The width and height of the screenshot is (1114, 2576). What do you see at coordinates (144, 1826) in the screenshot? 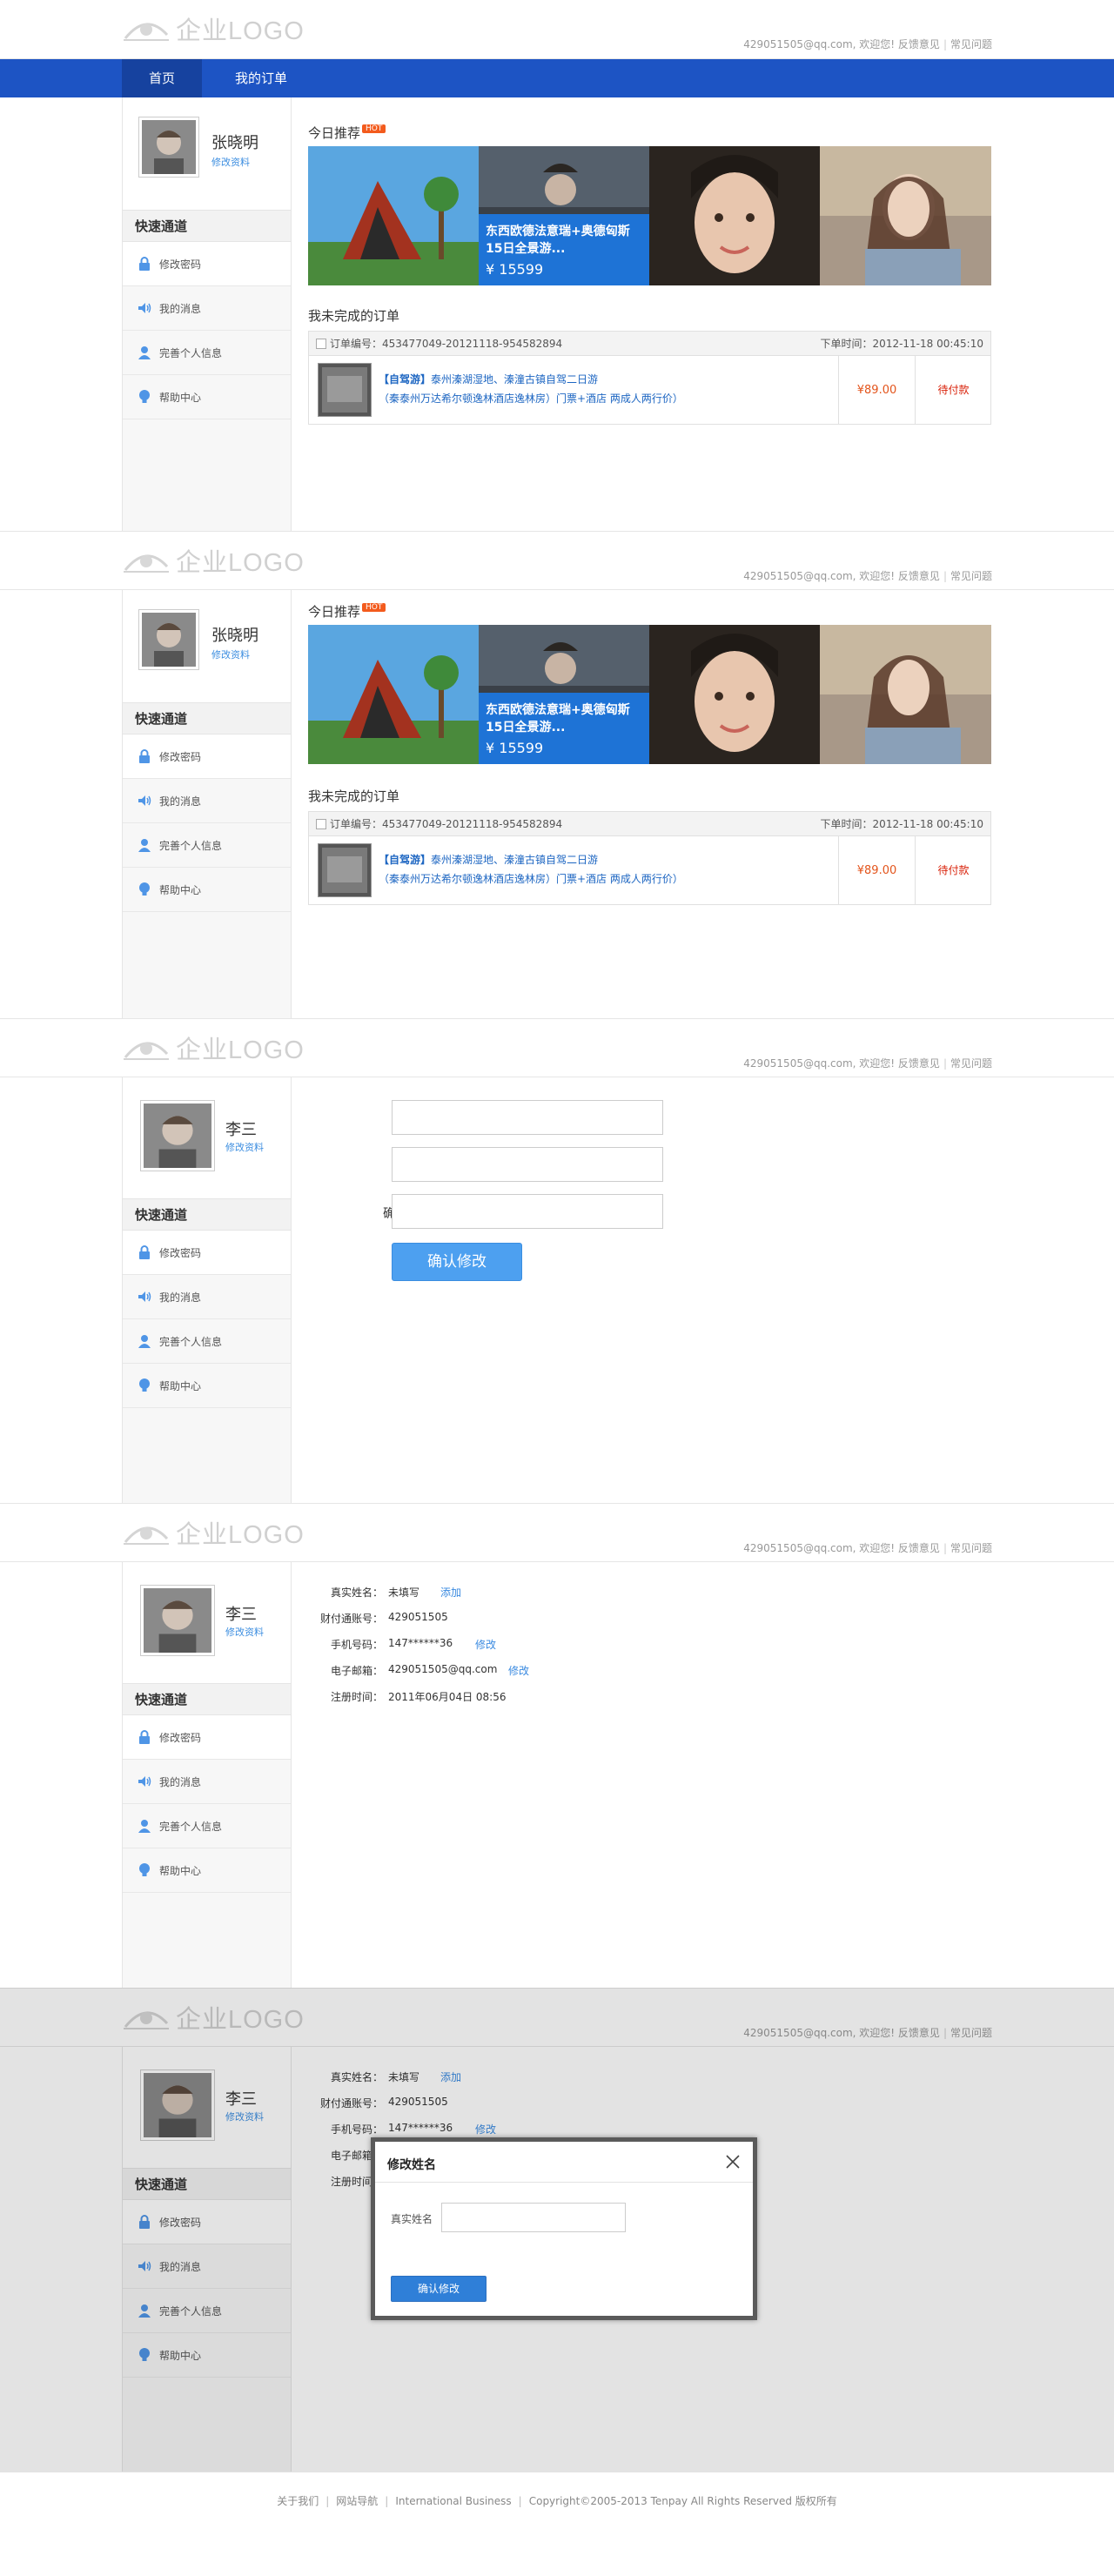
I see `user-icon` at bounding box center [144, 1826].